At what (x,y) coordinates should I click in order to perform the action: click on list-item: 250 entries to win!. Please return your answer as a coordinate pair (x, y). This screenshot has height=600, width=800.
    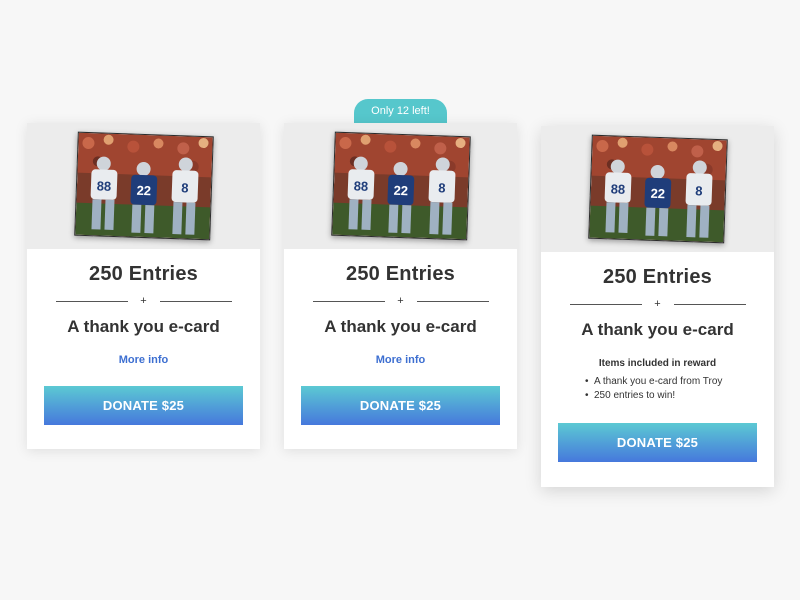
    Looking at the image, I should click on (674, 396).